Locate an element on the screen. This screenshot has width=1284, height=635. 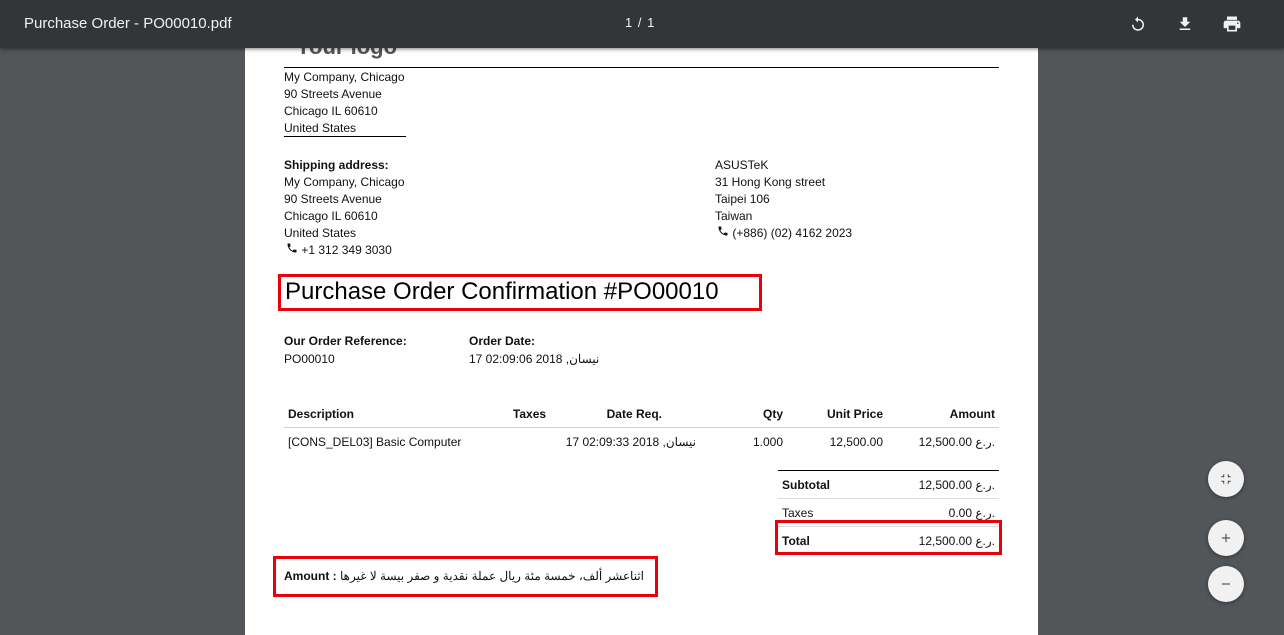
zoom-in-icon is located at coordinates (1226, 538).